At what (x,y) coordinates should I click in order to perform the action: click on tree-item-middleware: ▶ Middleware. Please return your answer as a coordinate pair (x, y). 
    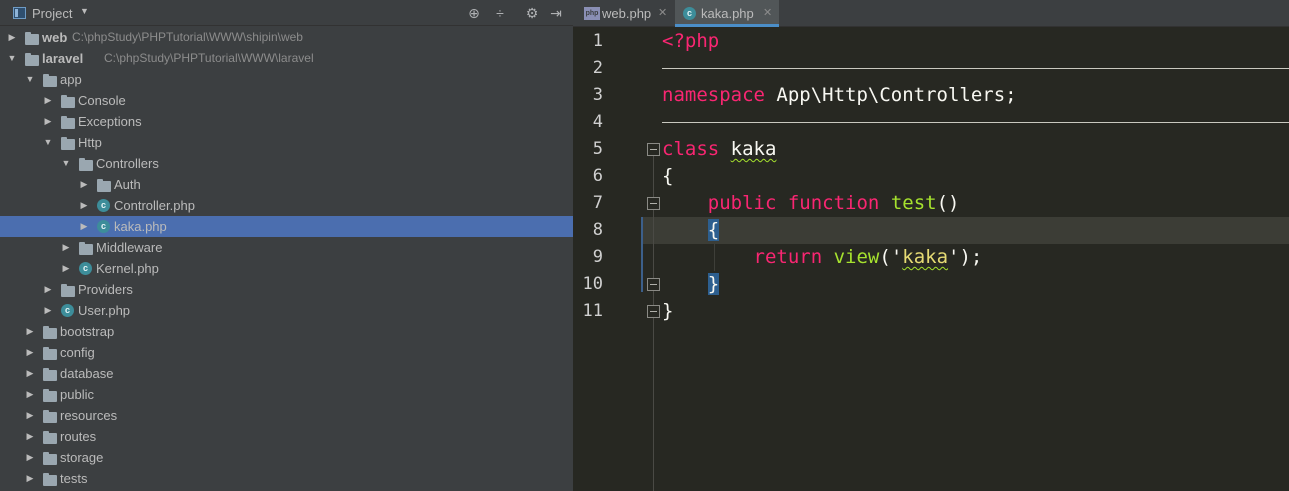
    Looking at the image, I should click on (286, 247).